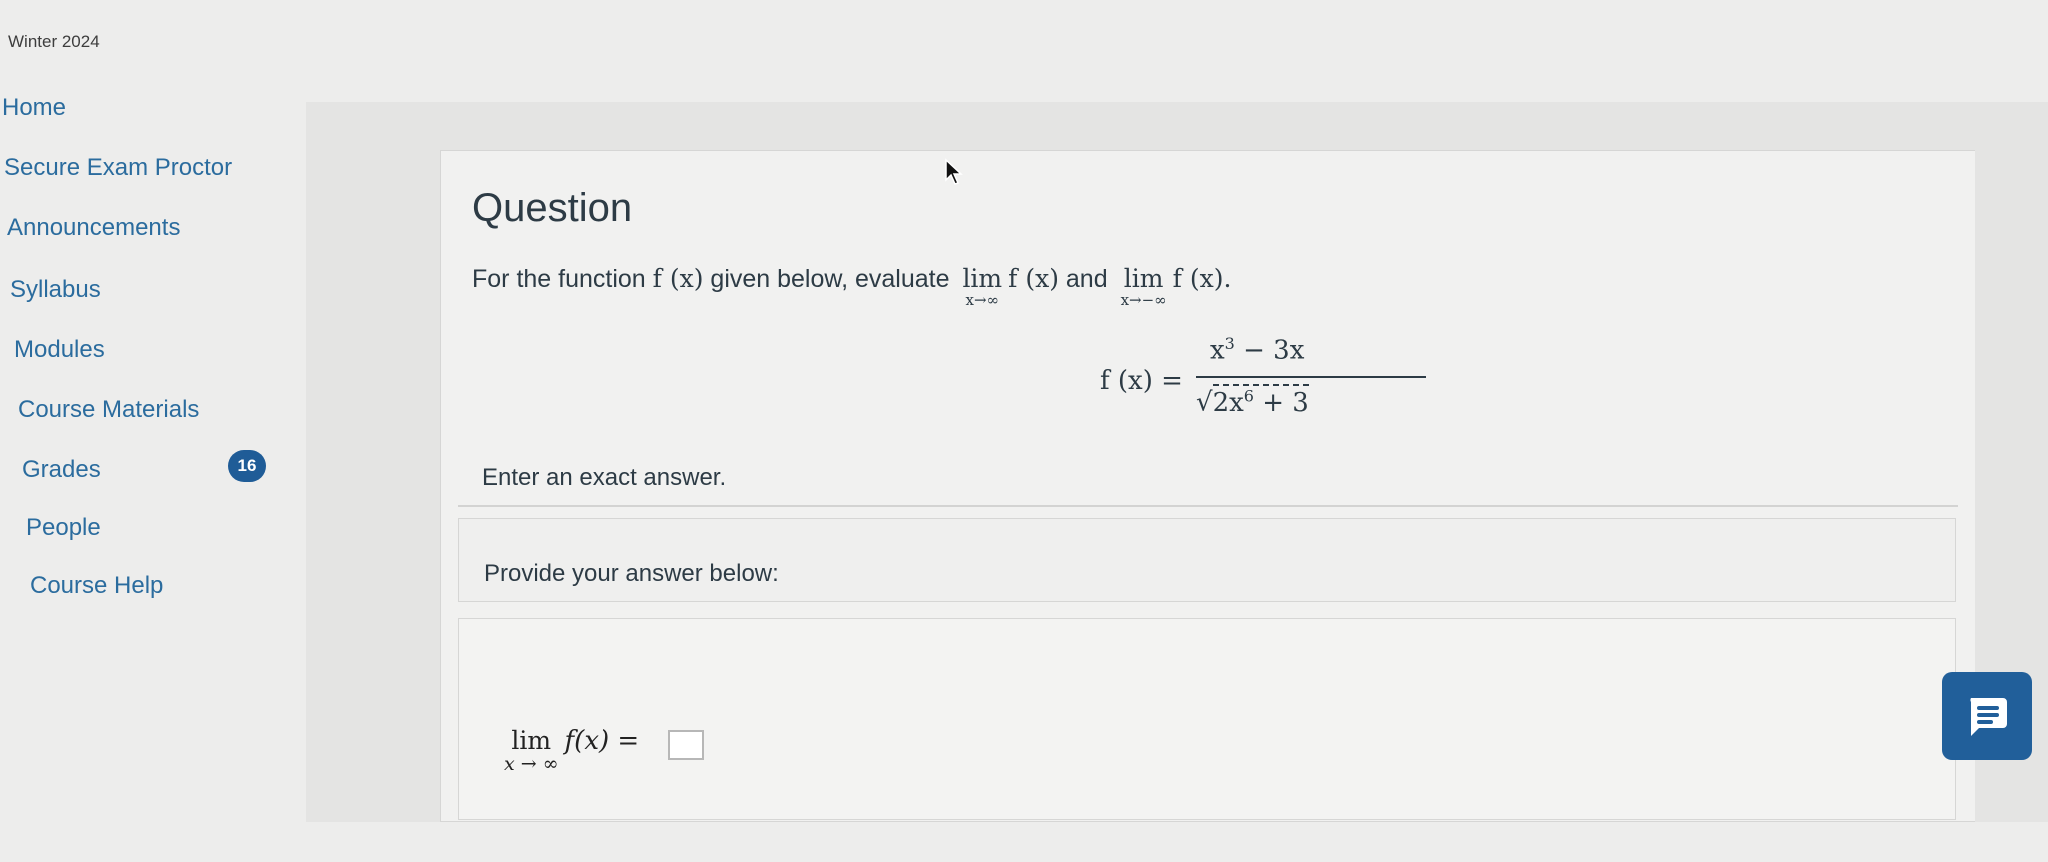 This screenshot has width=2048, height=862. I want to click on question-fx: f (x), so click(678, 278).